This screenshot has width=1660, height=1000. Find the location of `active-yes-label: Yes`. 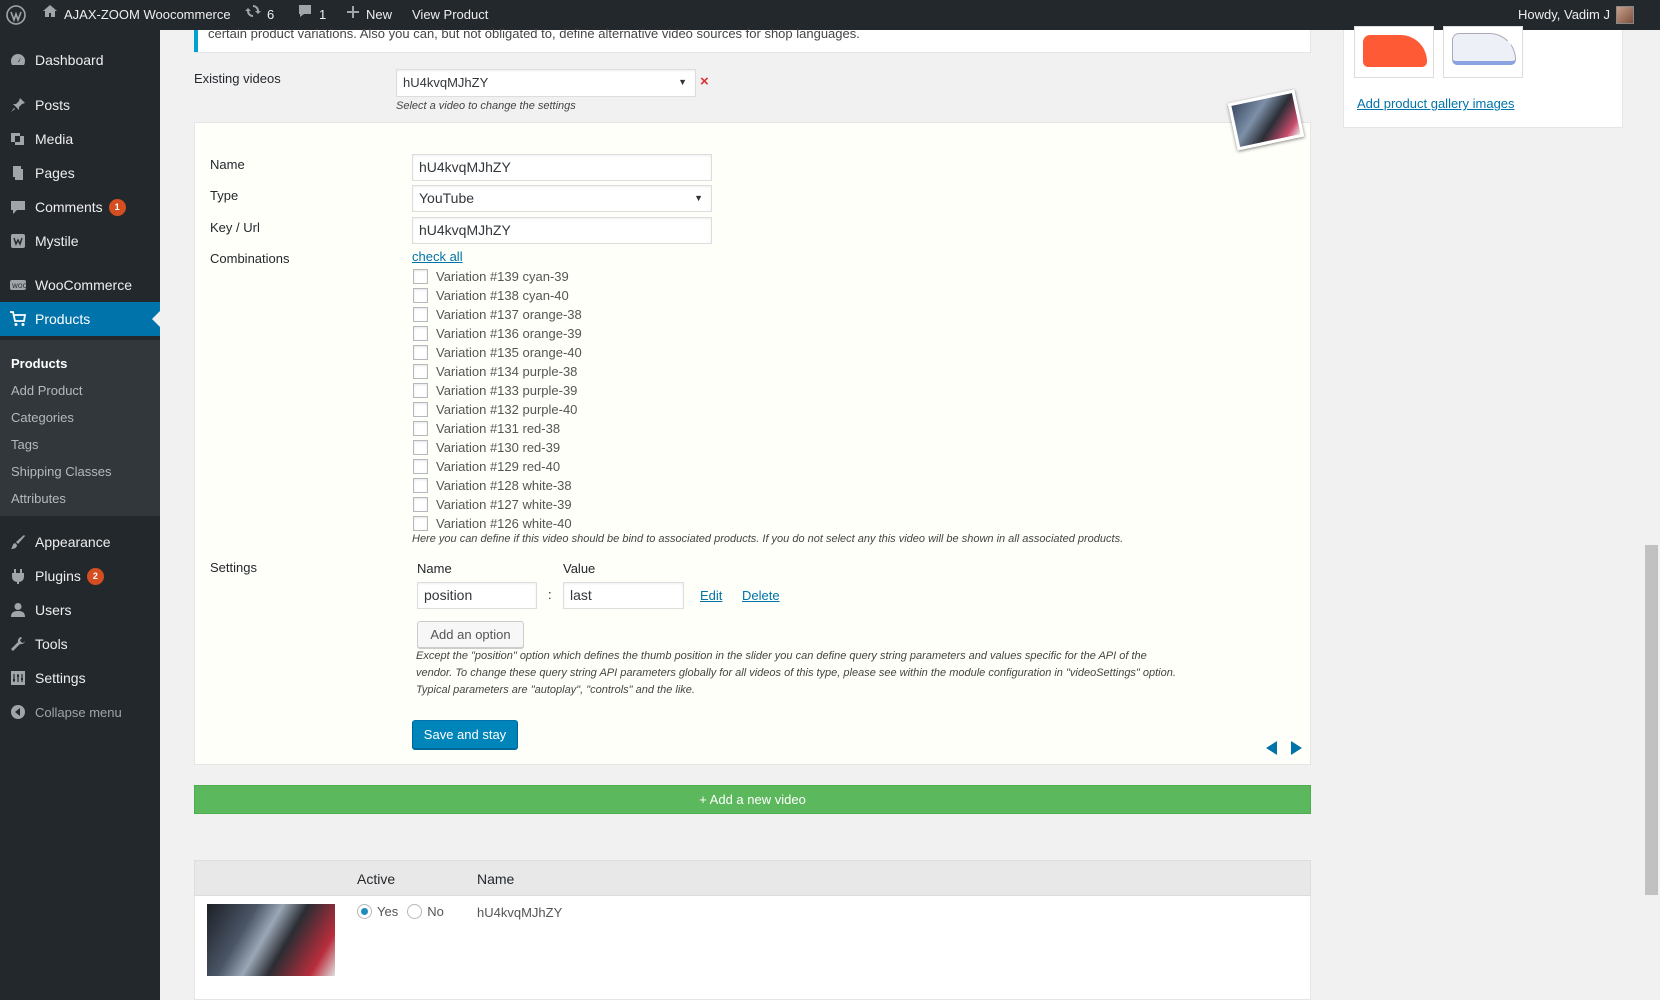

active-yes-label: Yes is located at coordinates (388, 911).